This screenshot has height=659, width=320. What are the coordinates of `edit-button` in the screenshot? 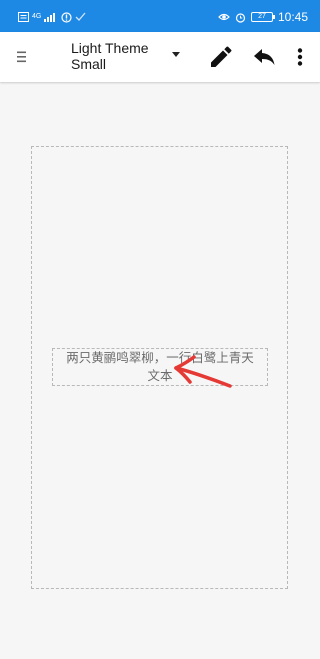 It's located at (221, 57).